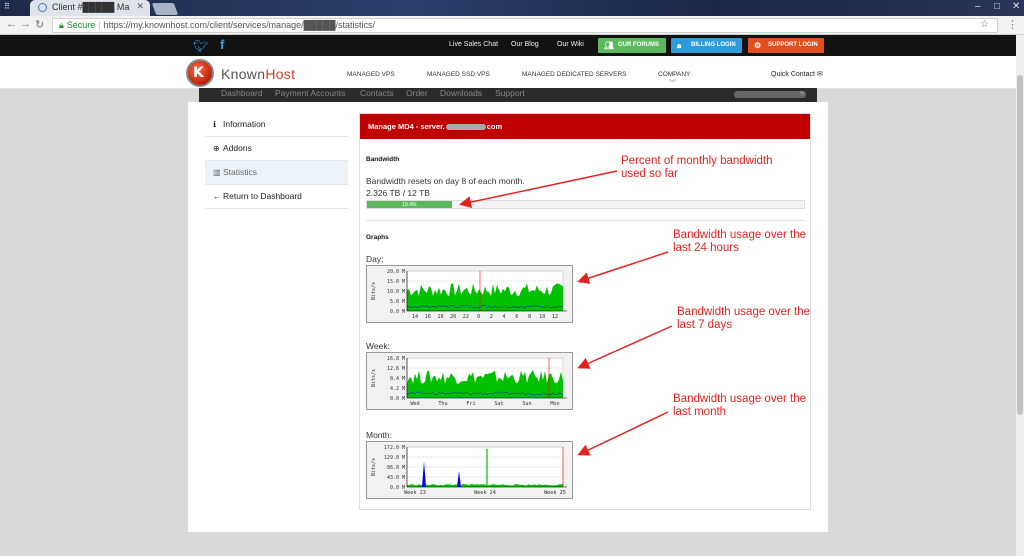 The image size is (1024, 556). I want to click on arrow-to-progress, so click(538, 189).